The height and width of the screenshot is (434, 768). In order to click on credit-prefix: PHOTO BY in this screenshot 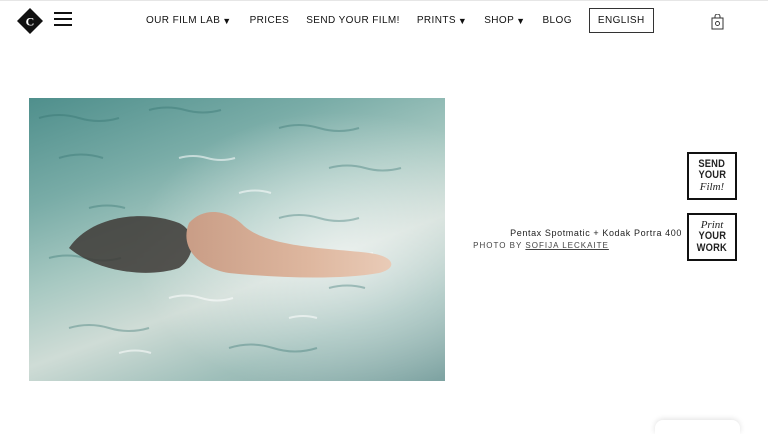, I will do `click(498, 245)`.